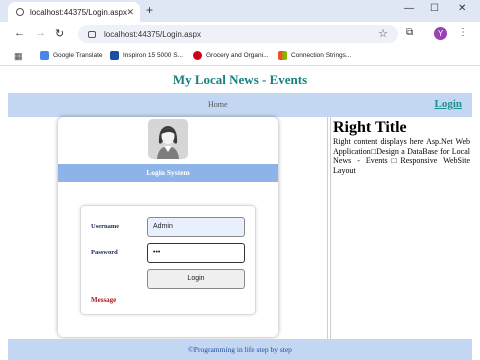 The height and width of the screenshot is (360, 480). I want to click on menu-icon: ⋮, so click(463, 32).